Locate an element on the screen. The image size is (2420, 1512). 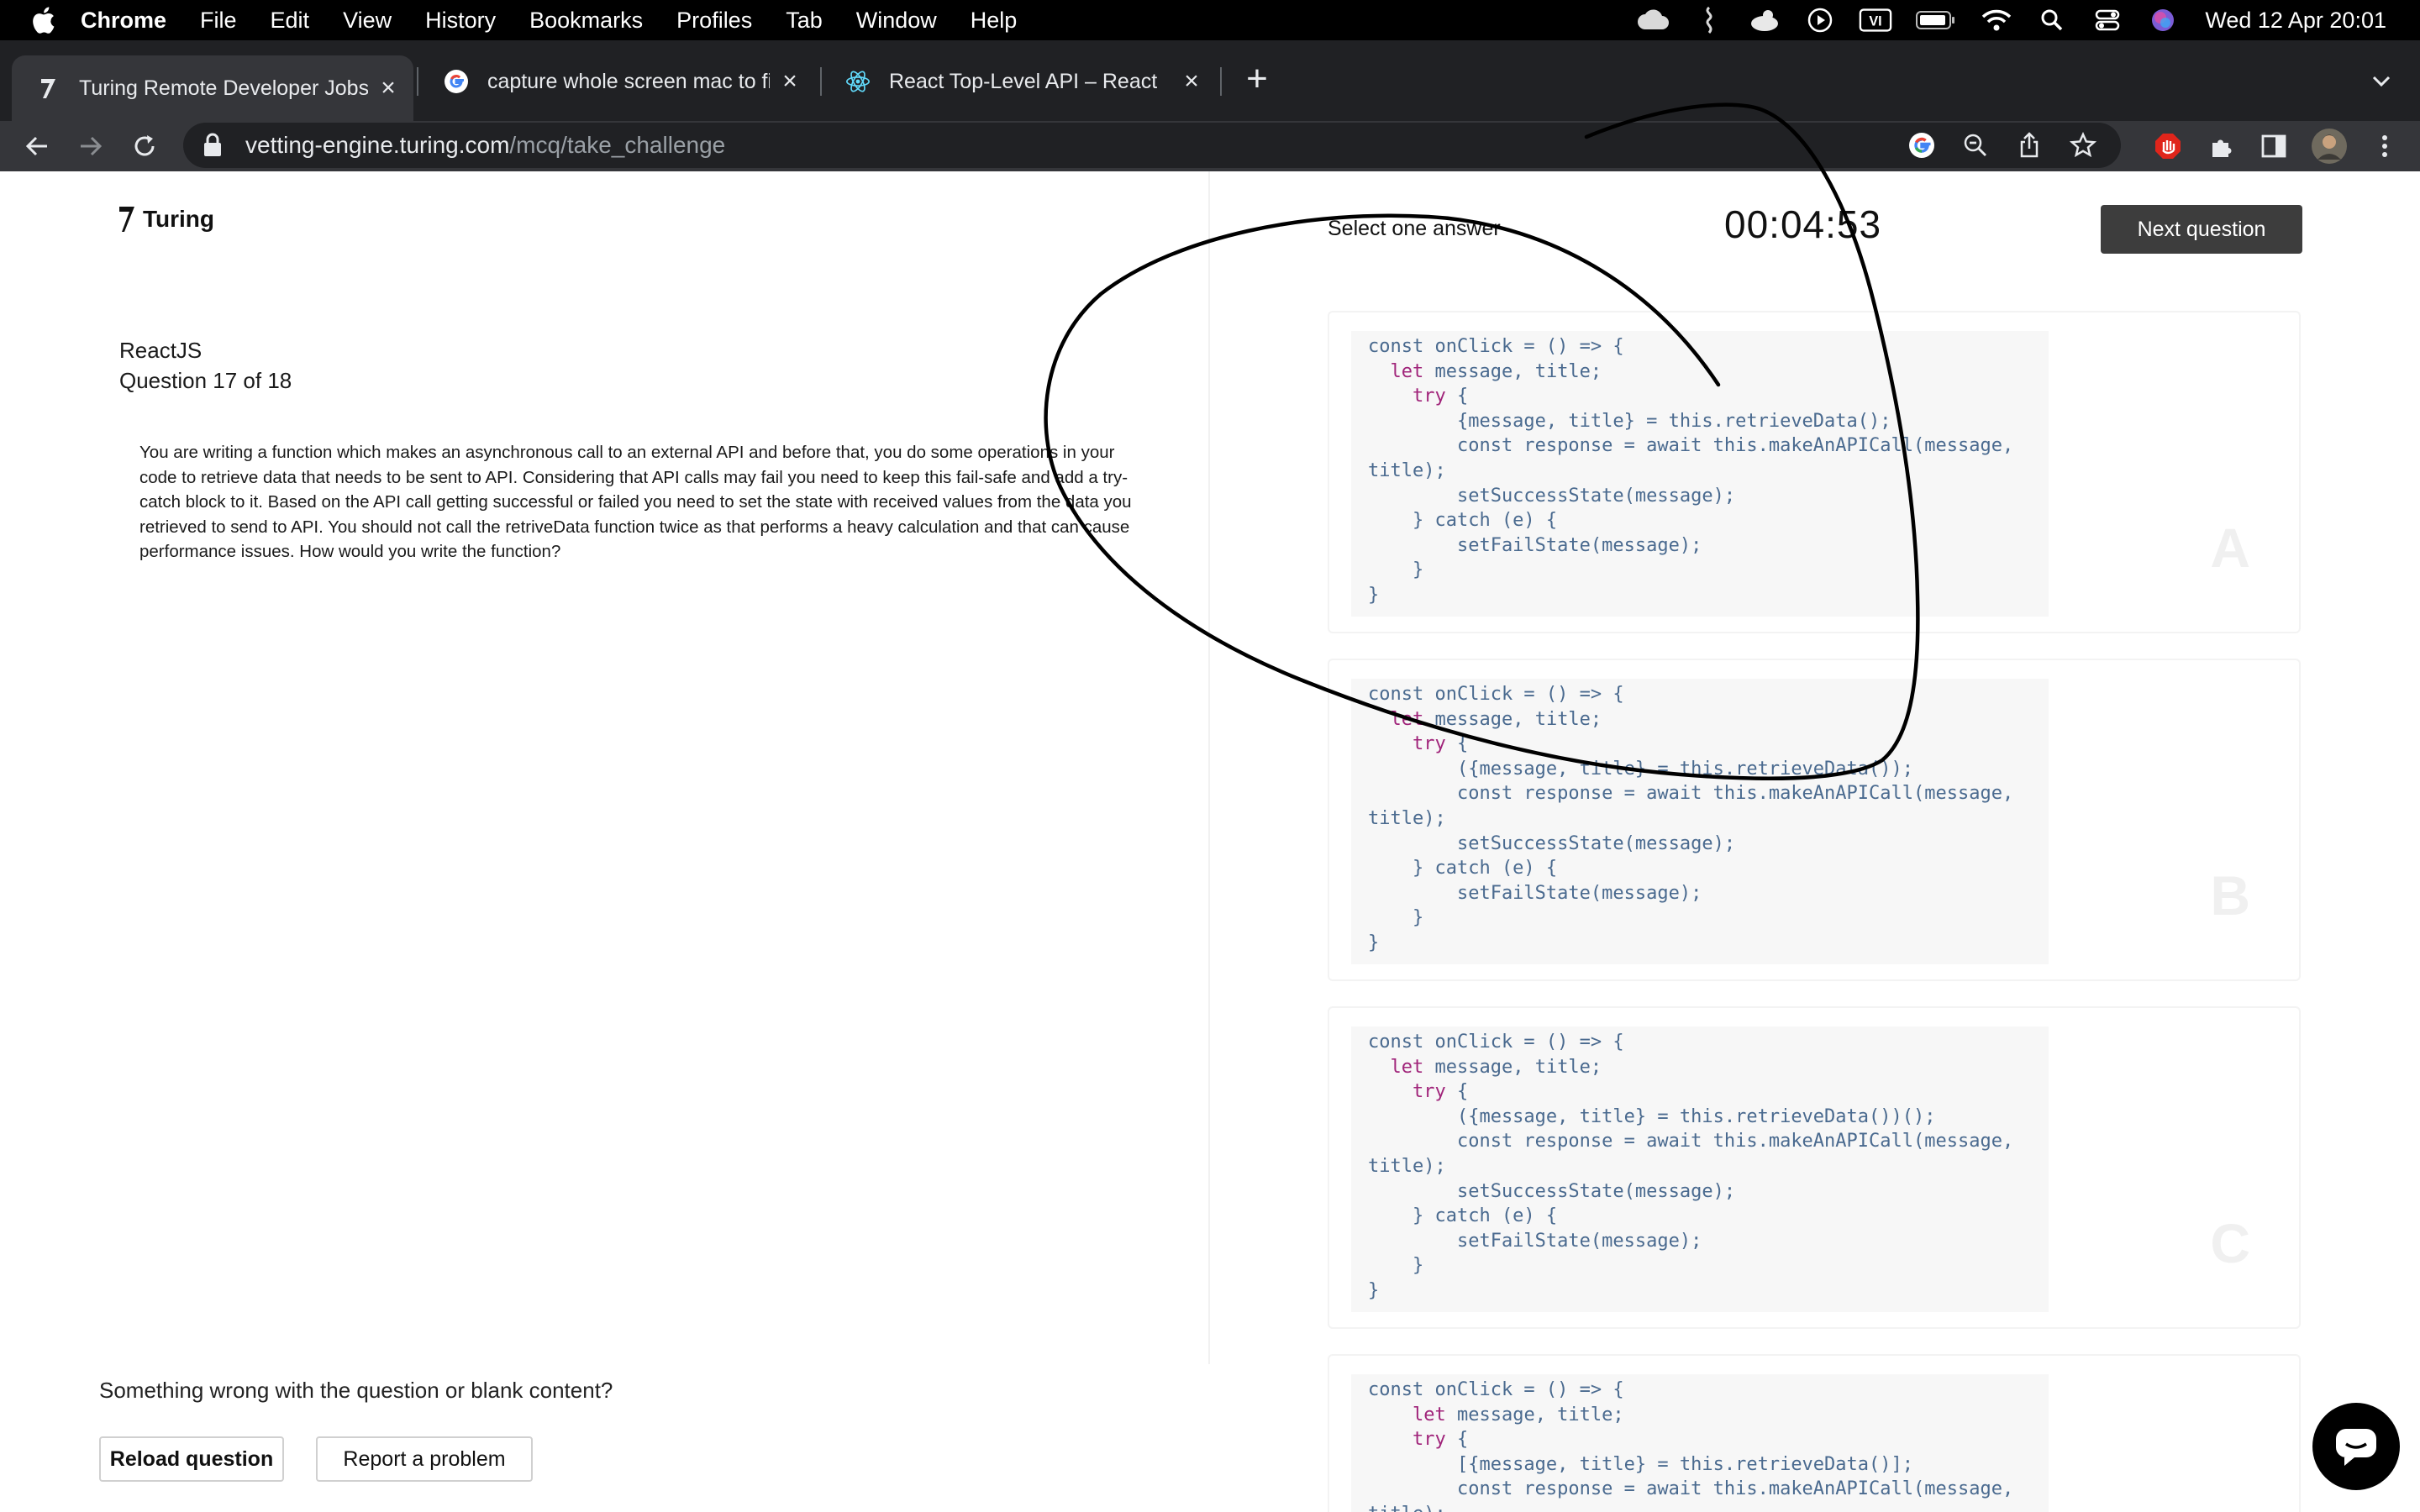
question-subject: ReactJS is located at coordinates (161, 350).